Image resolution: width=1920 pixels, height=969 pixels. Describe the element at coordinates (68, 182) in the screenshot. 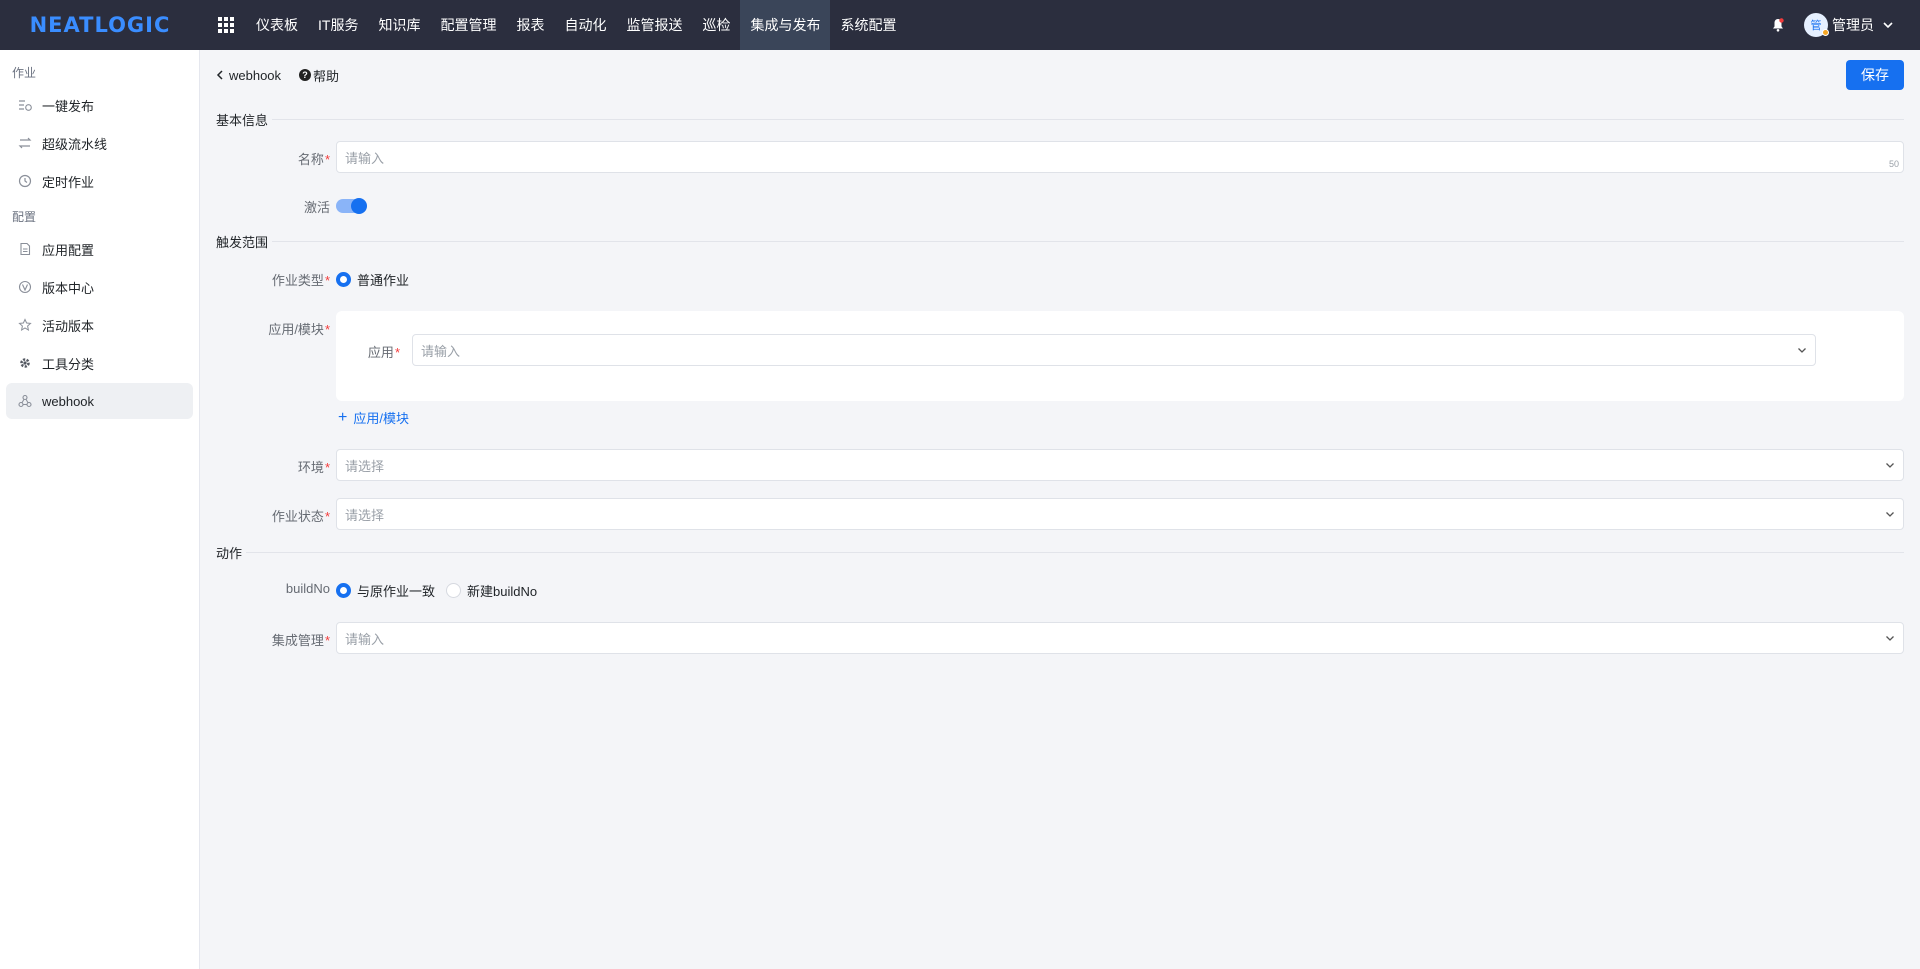

I see `sidebar-item-label: 定时作业` at that location.